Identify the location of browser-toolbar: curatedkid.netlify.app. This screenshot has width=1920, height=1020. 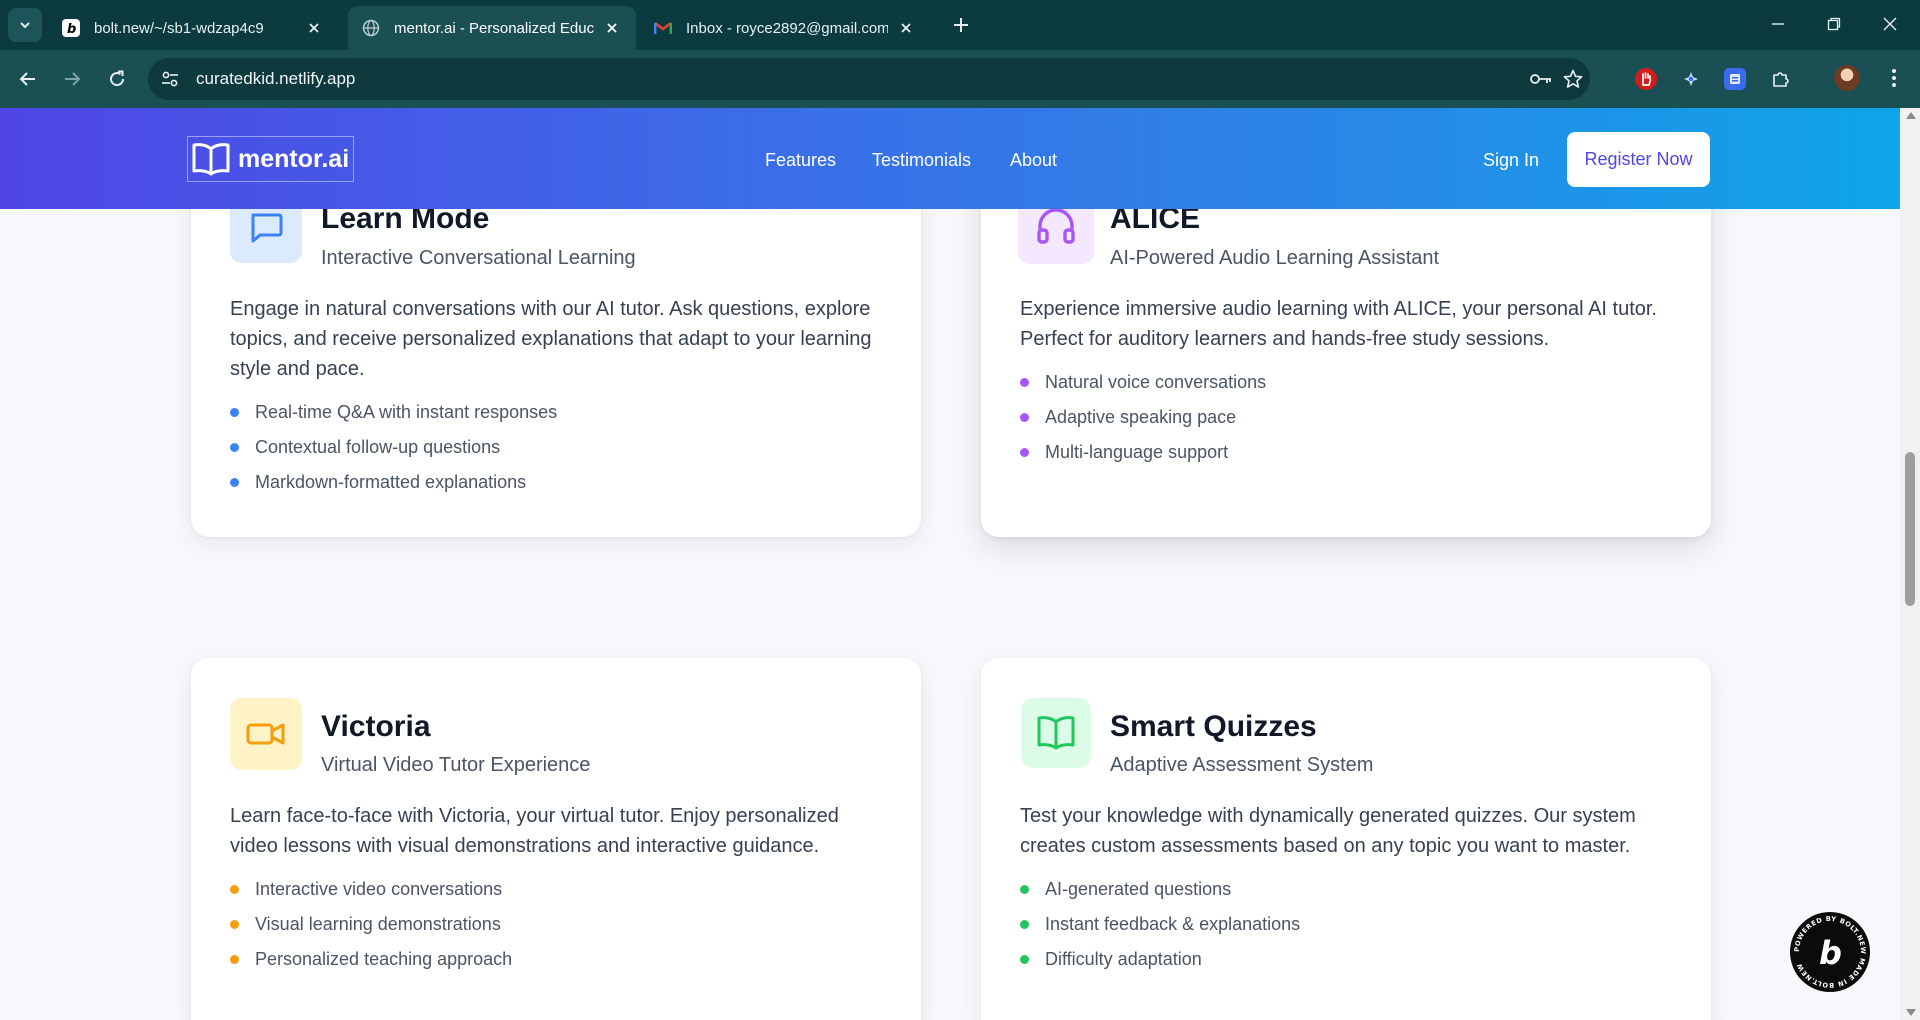
(960, 79).